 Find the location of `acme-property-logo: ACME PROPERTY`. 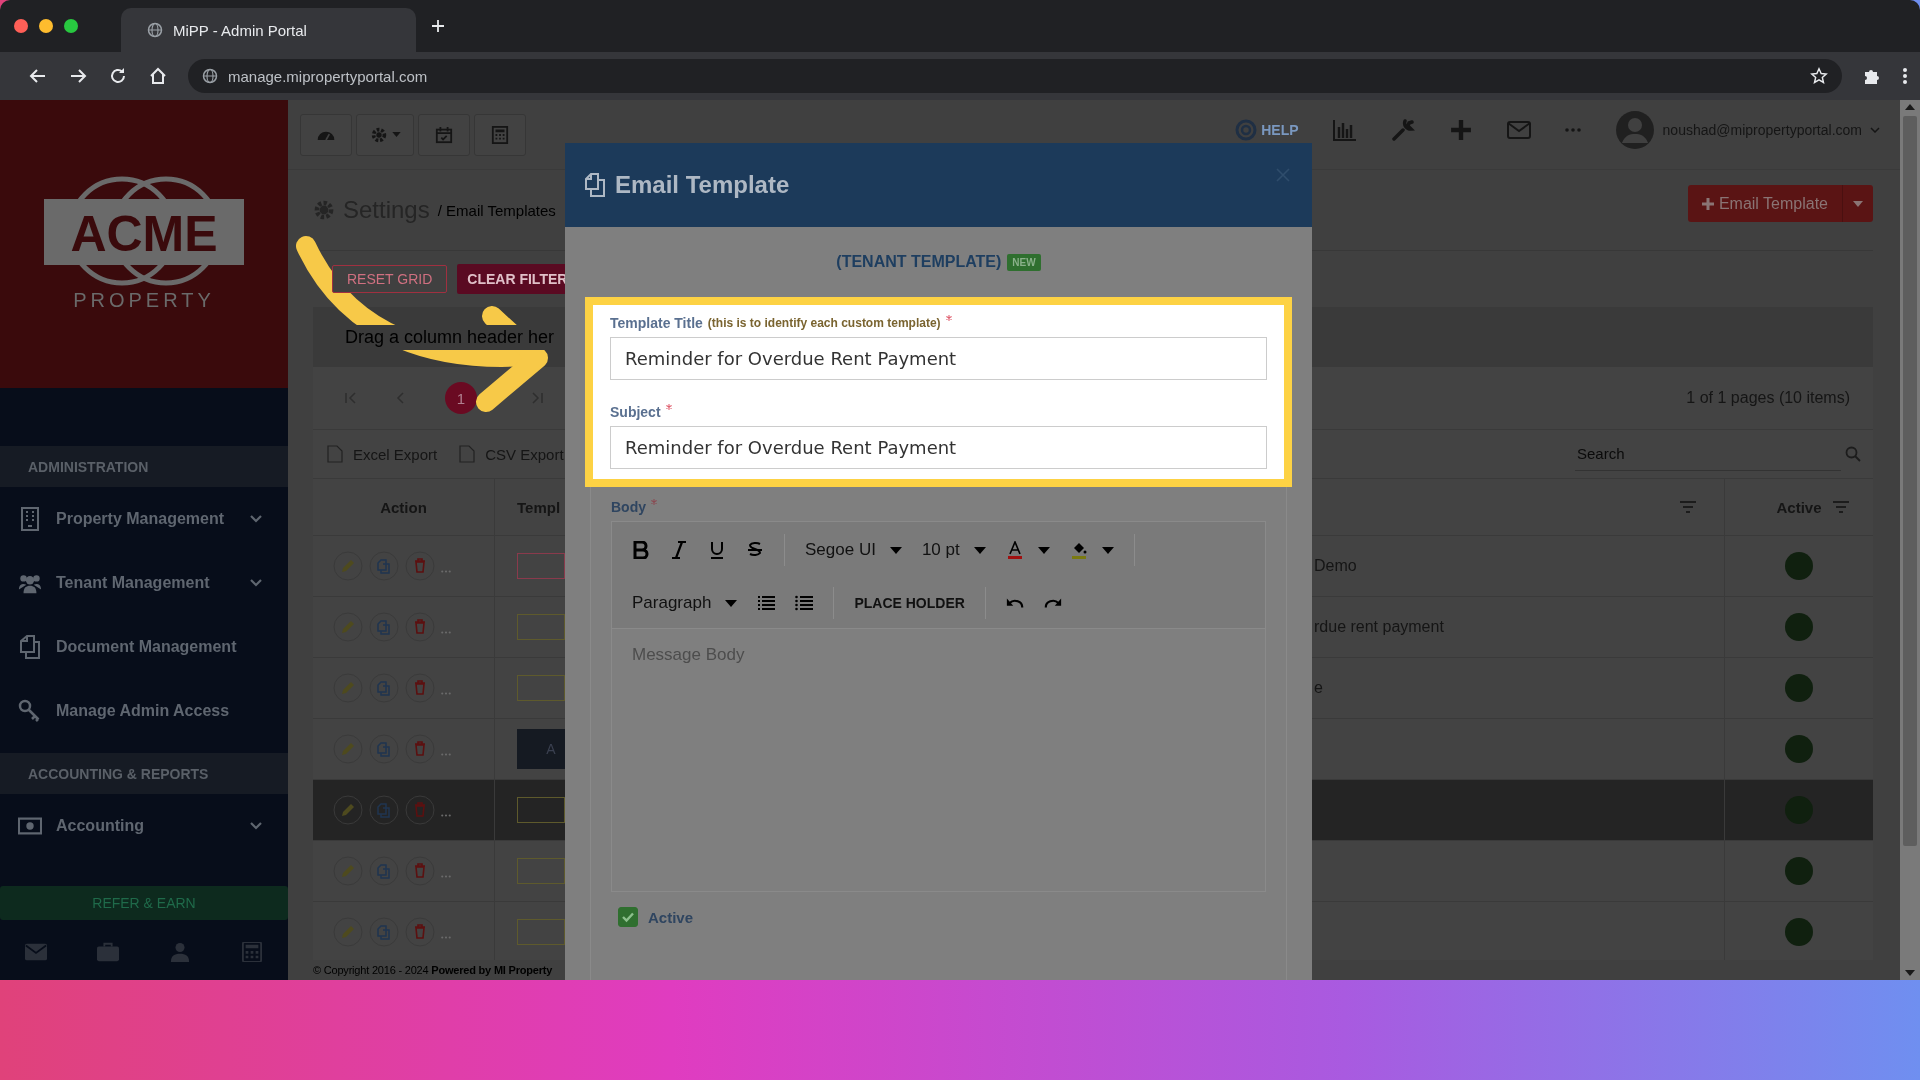

acme-property-logo: ACME PROPERTY is located at coordinates (144, 244).